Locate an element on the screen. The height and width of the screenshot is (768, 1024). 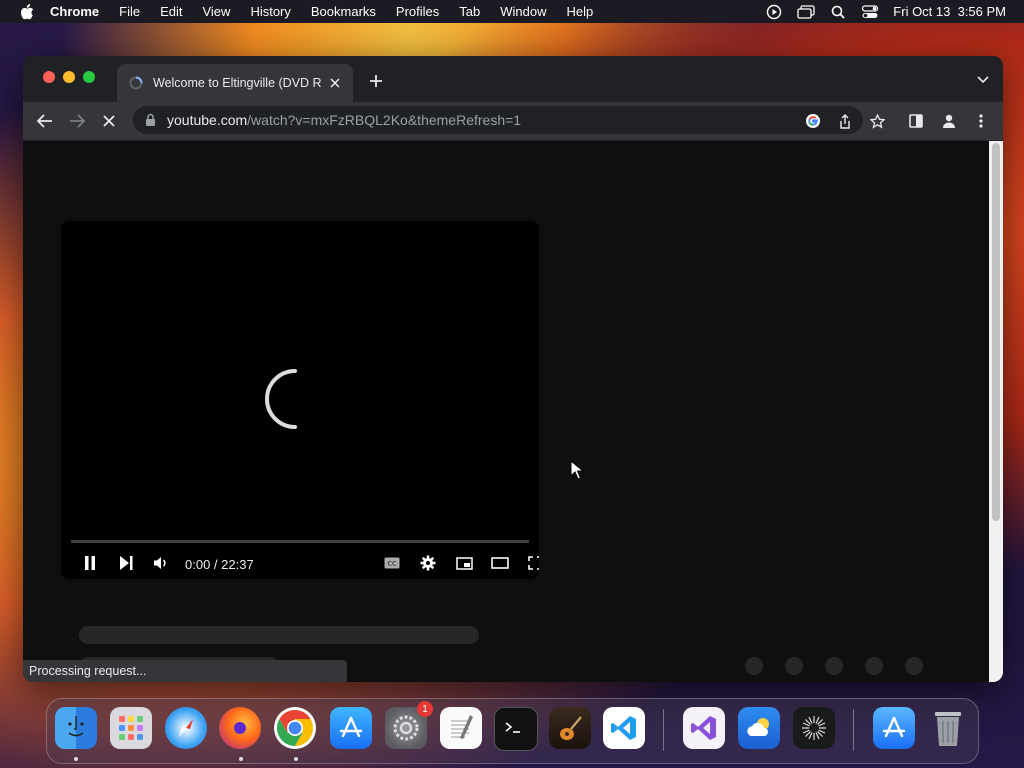
dock-app-store-icon is located at coordinates (351, 728).